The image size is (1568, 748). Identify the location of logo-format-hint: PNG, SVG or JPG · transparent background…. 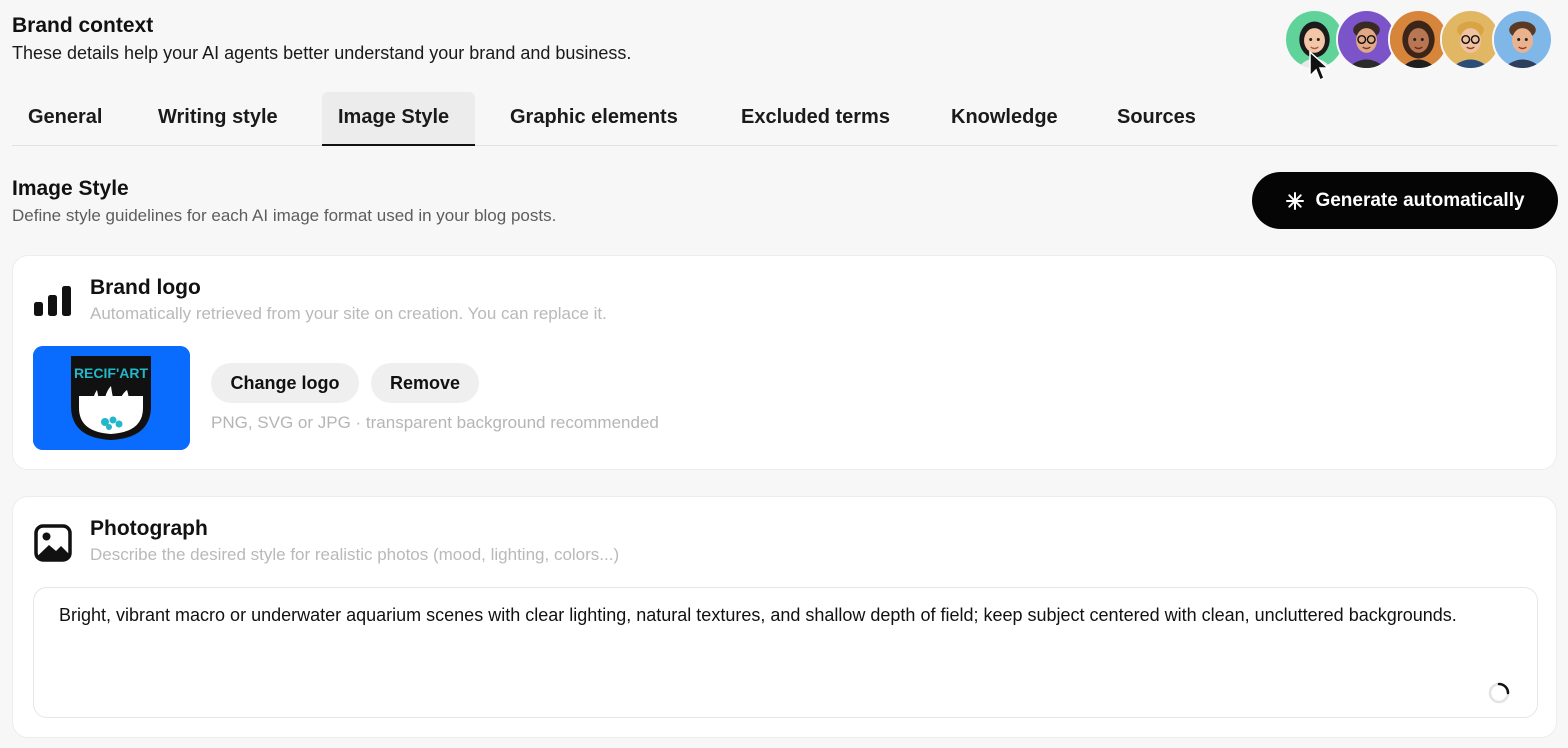
(435, 422).